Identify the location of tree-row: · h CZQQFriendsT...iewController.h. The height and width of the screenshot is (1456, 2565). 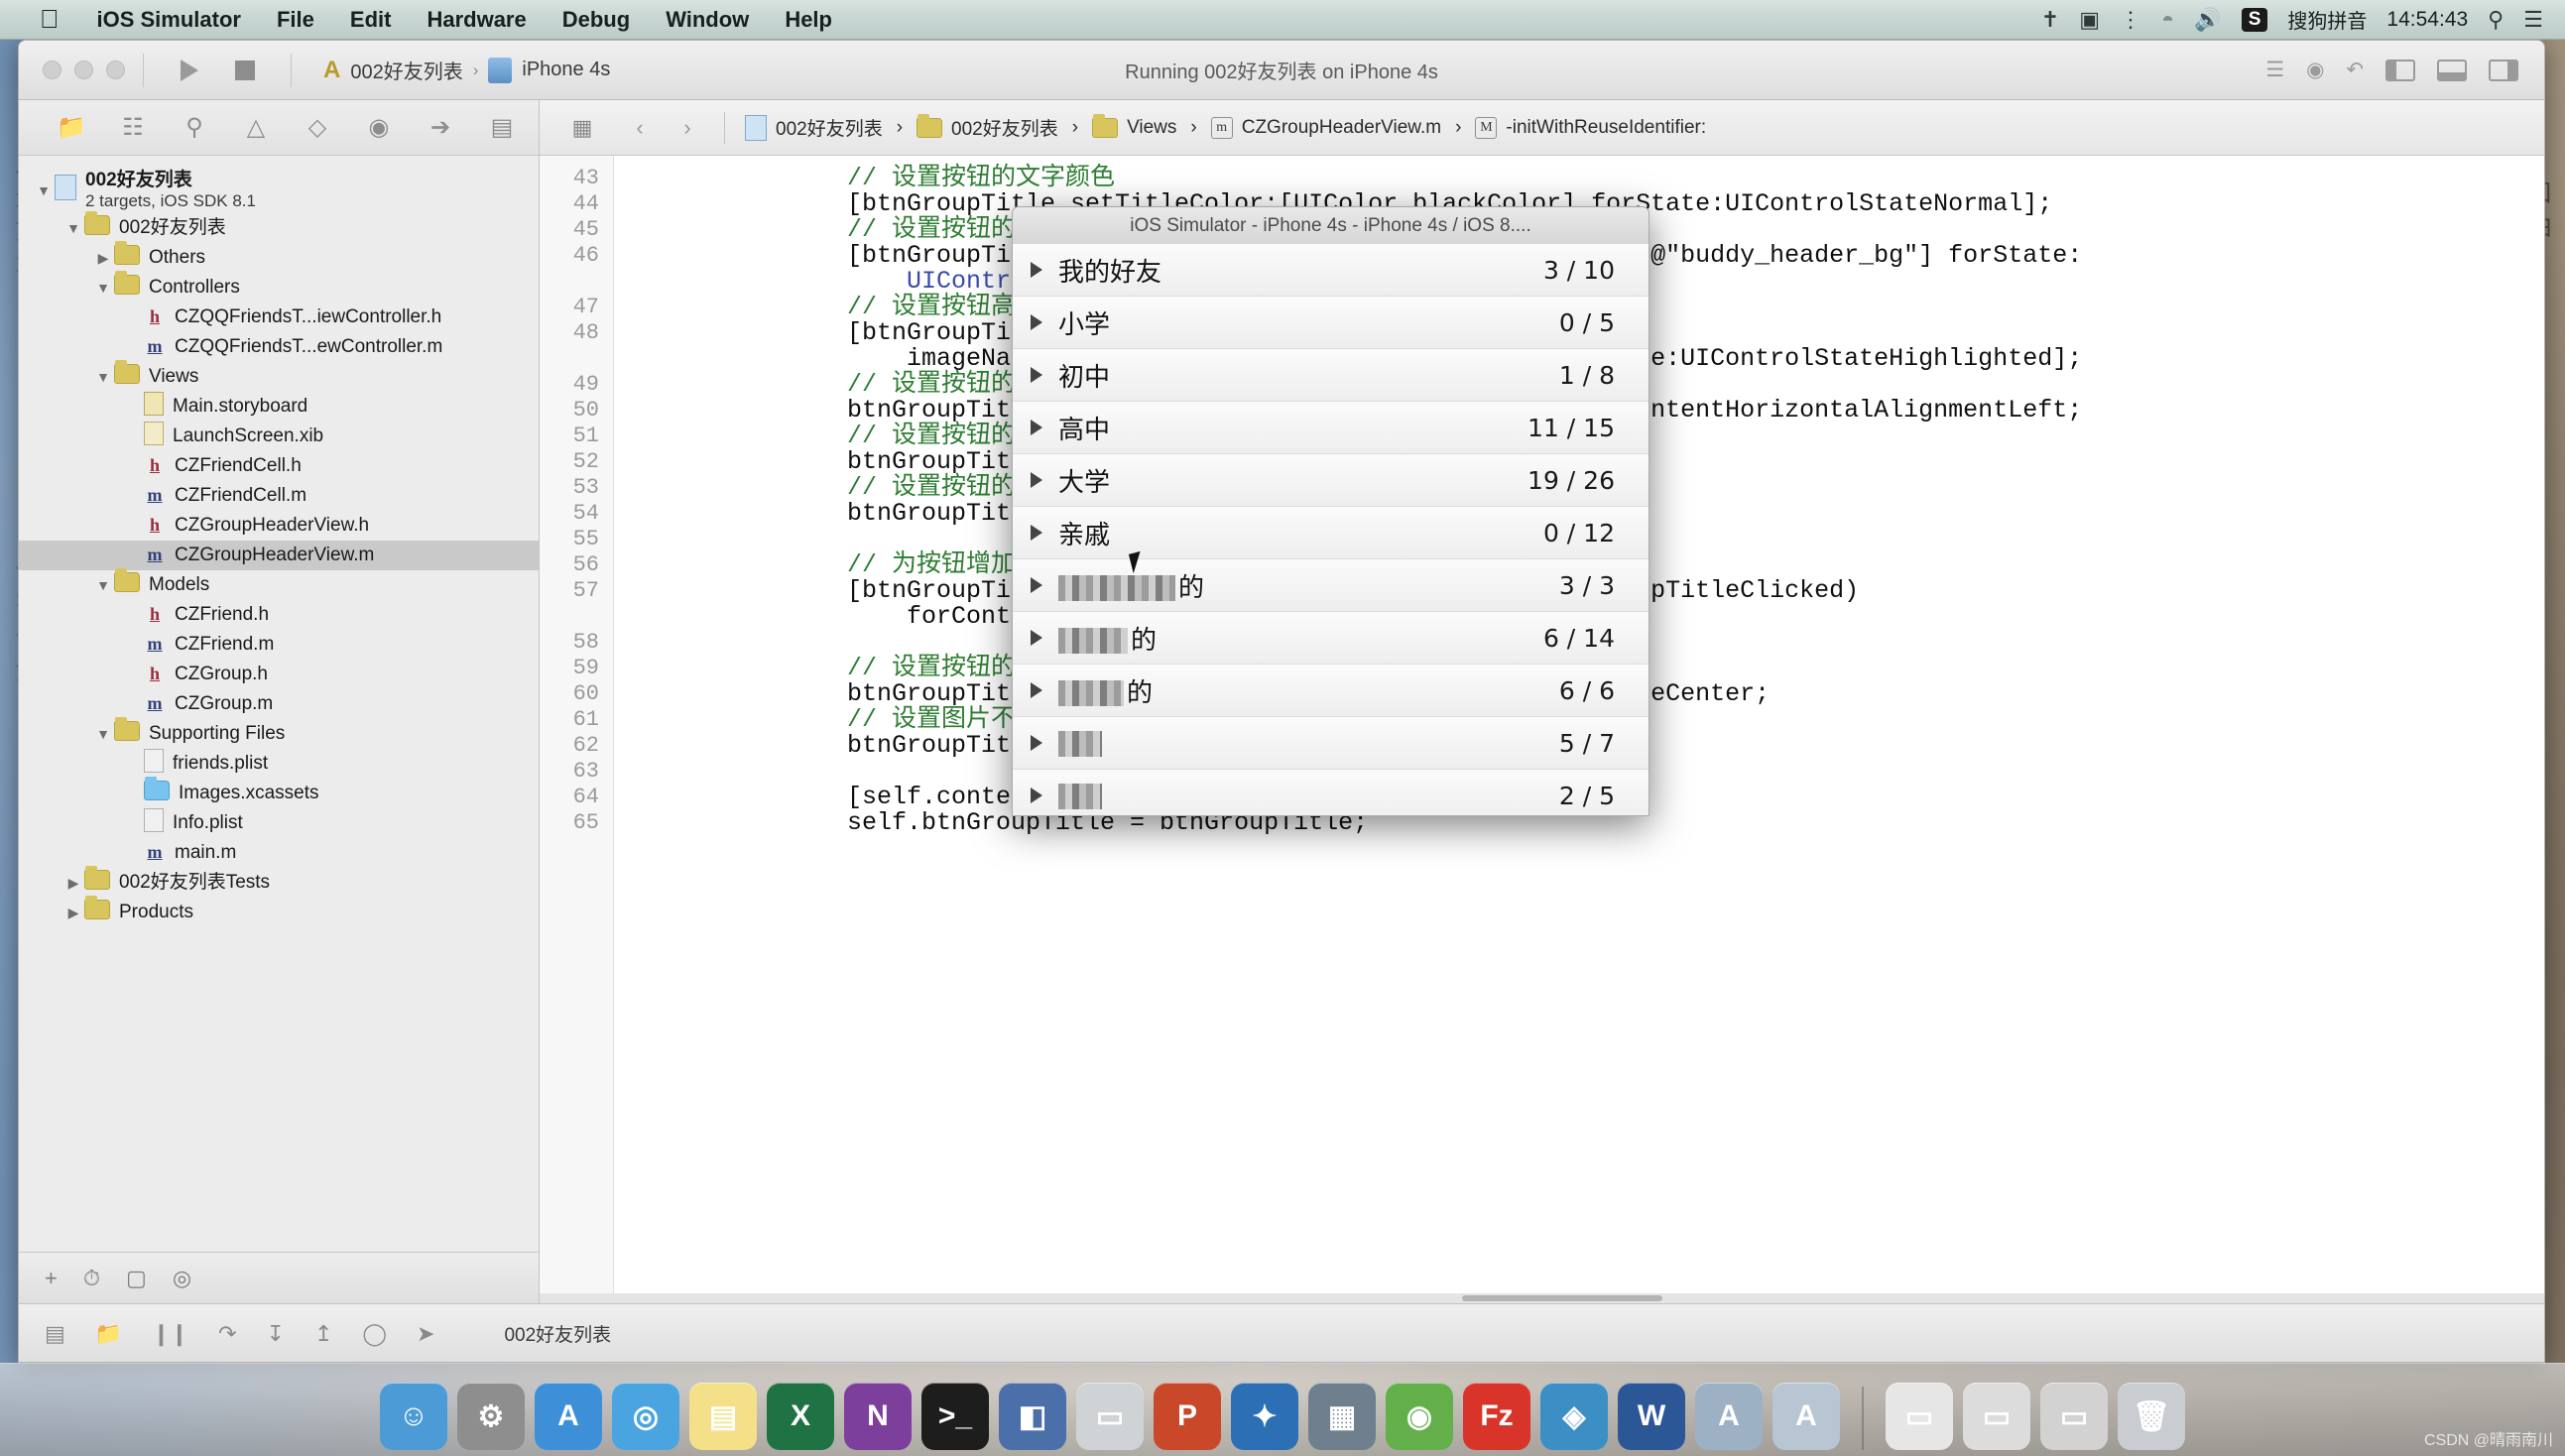
(279, 317).